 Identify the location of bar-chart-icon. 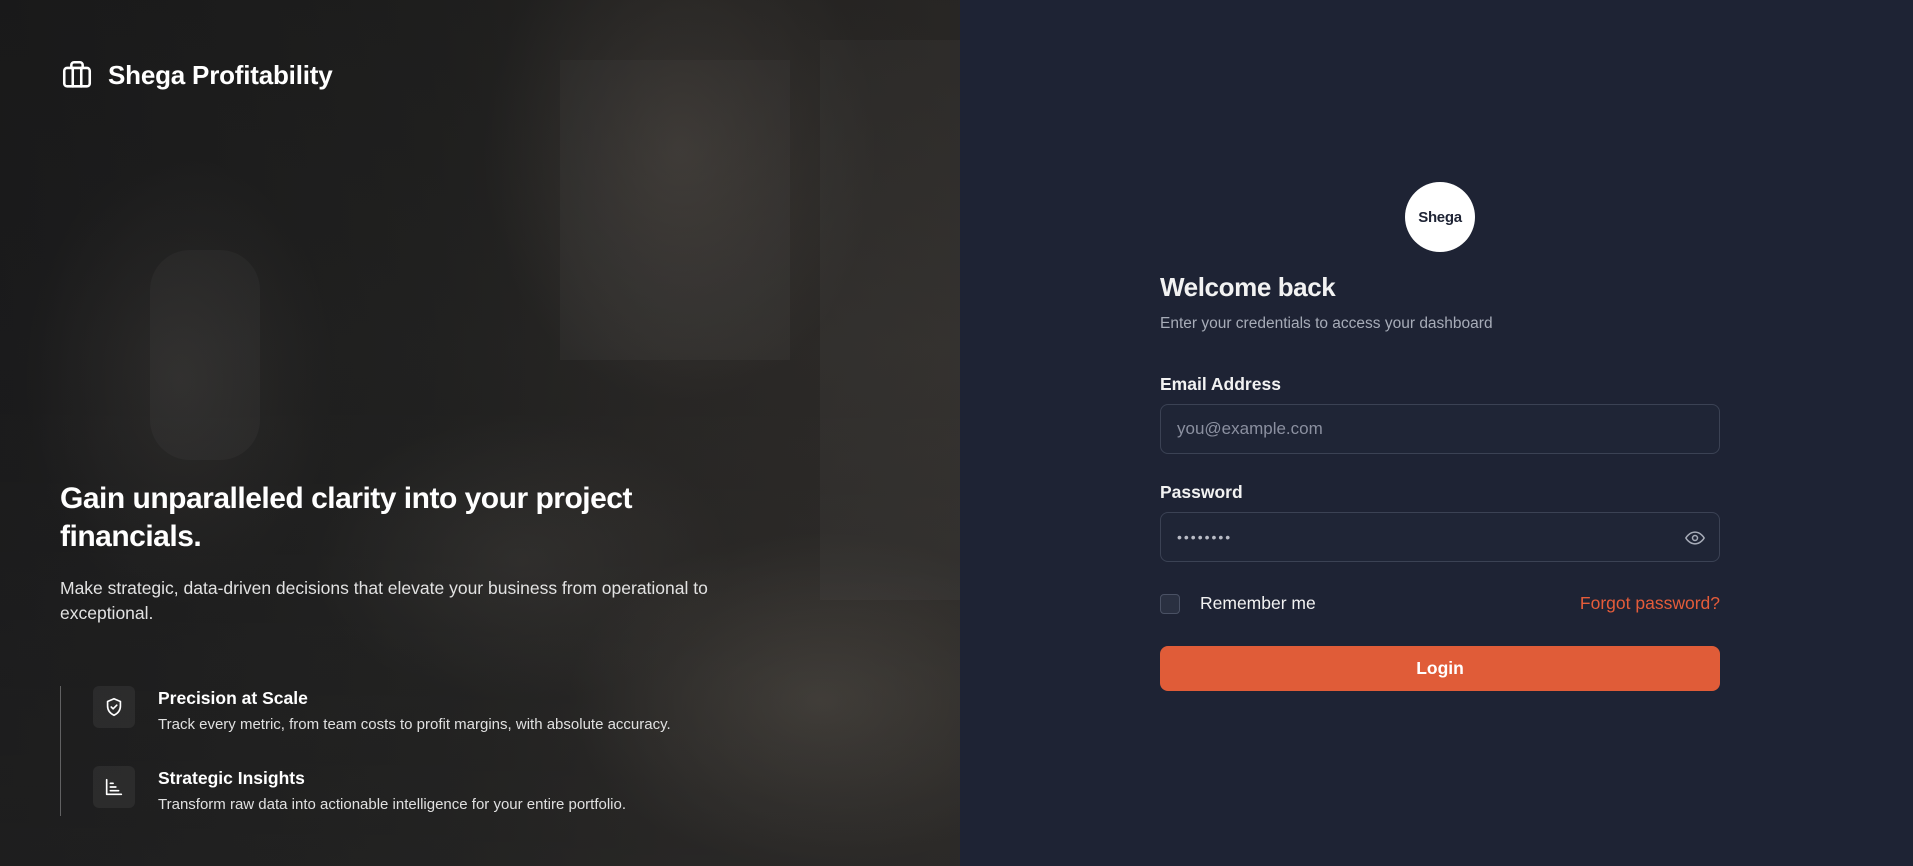
(114, 787).